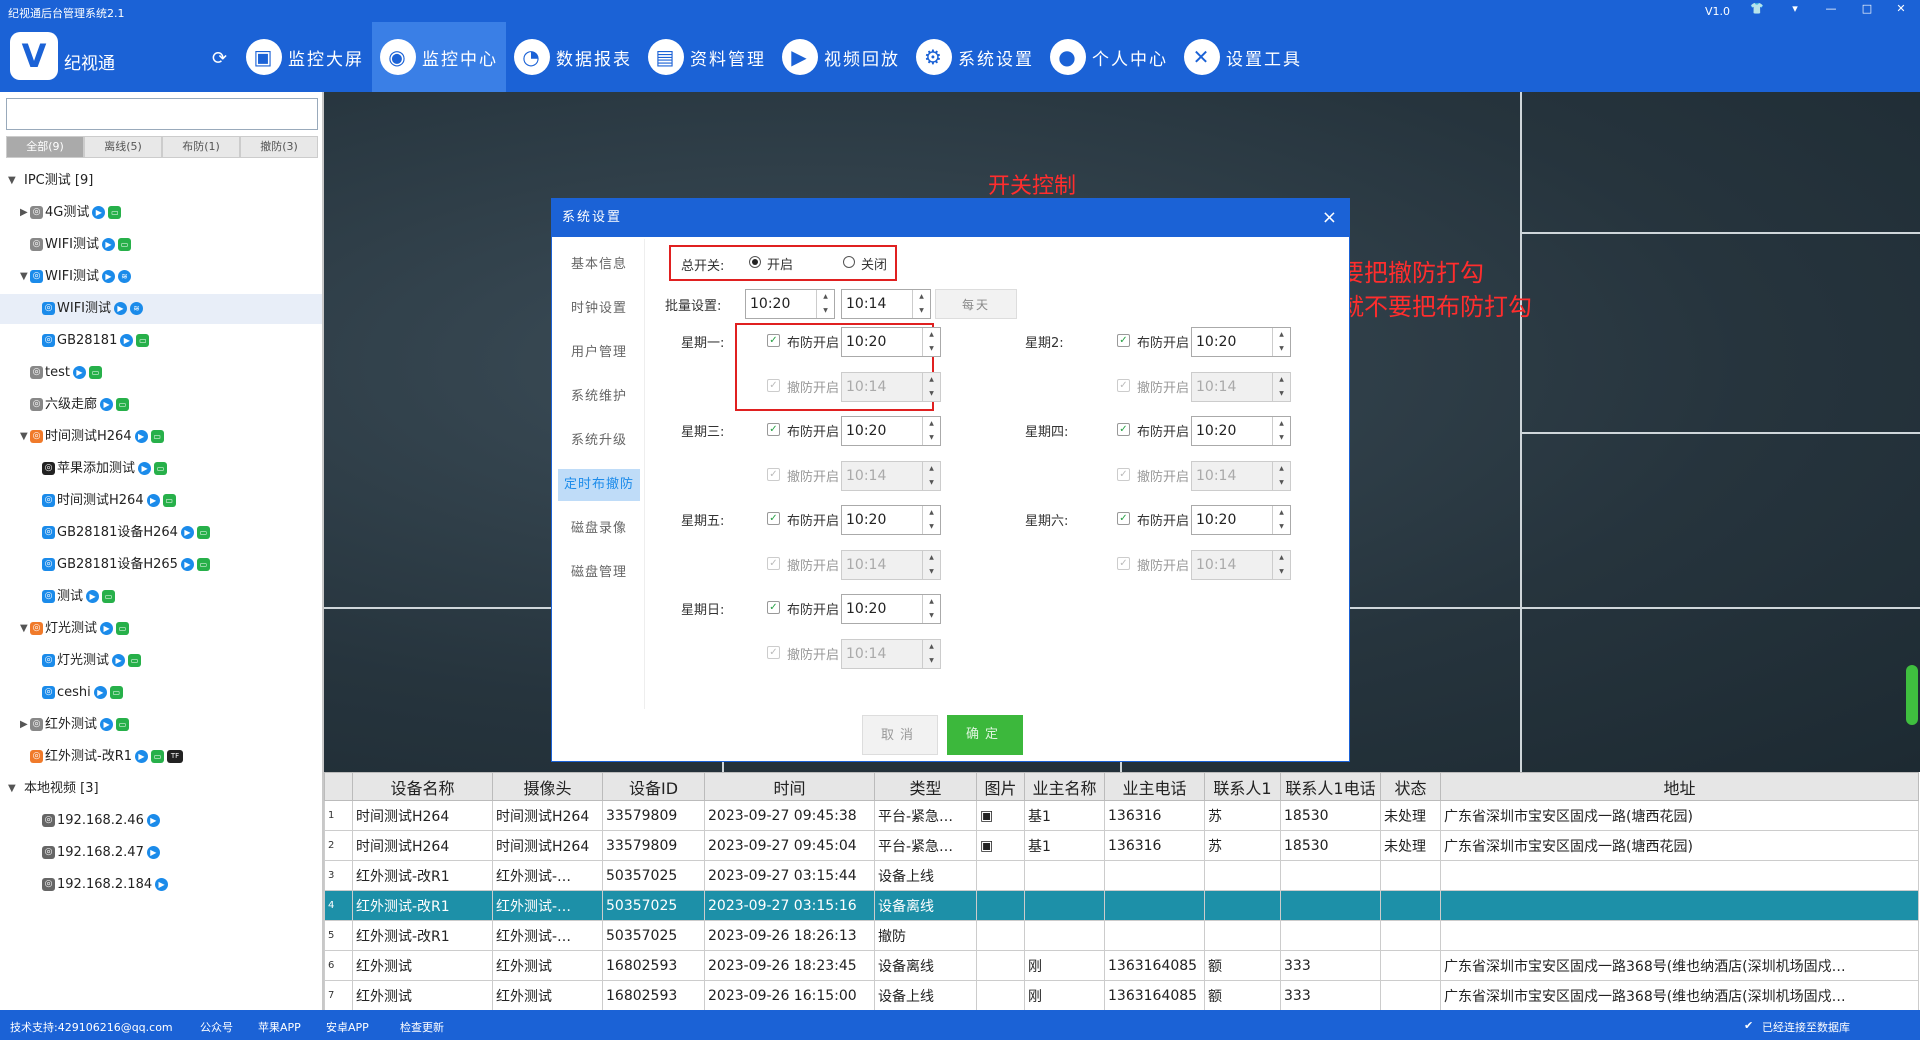 This screenshot has height=1040, width=1920. What do you see at coordinates (547, 786) in the screenshot?
I see `column-header: 摄像头` at bounding box center [547, 786].